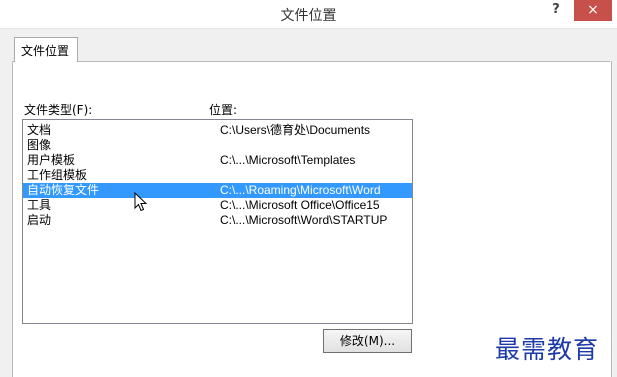 This screenshot has height=377, width=617. I want to click on item-path: C:\...\Roaming\Microsoft\Word, so click(300, 190).